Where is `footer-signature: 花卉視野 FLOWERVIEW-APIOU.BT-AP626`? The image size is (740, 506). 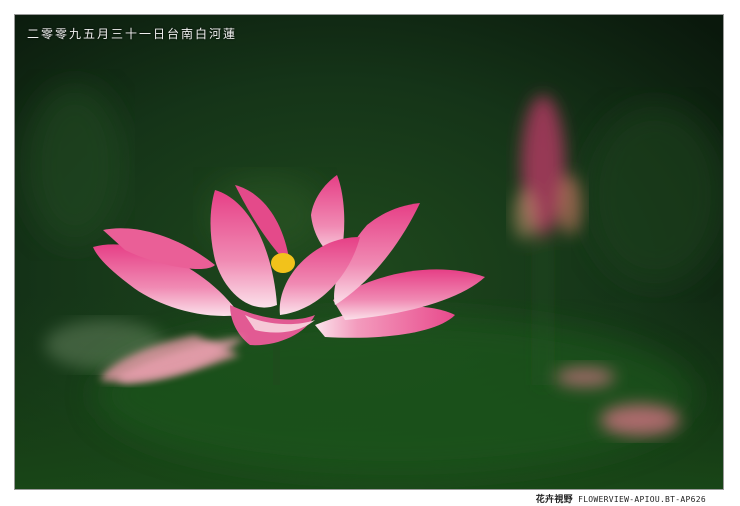
footer-signature: 花卉視野 FLOWERVIEW-APIOU.BT-AP626 is located at coordinates (621, 498).